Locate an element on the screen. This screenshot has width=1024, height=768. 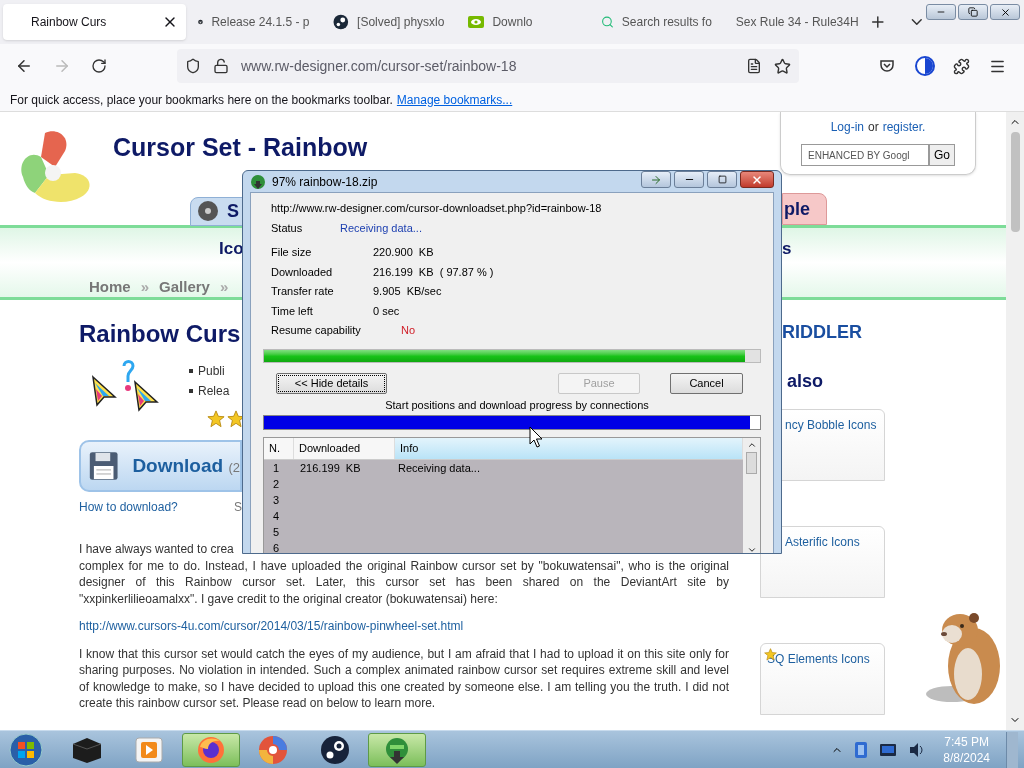
breadcrumb-link: Gallery is located at coordinates (184, 286).